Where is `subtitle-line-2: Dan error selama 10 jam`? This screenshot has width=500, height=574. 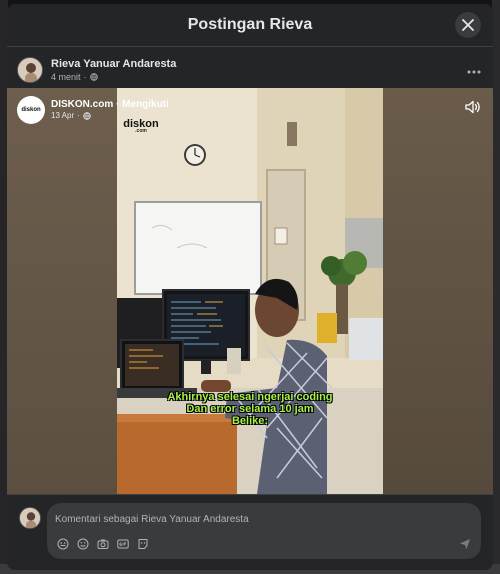 subtitle-line-2: Dan error selama 10 jam is located at coordinates (250, 409).